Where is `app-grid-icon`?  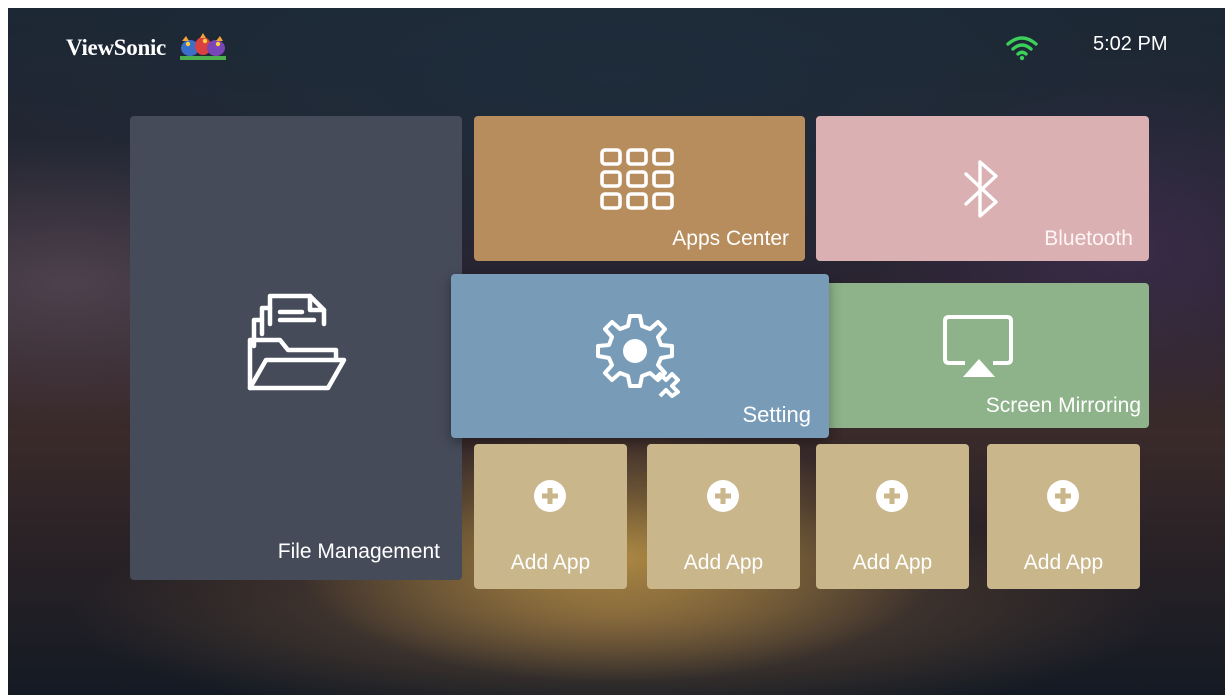
app-grid-icon is located at coordinates (637, 179).